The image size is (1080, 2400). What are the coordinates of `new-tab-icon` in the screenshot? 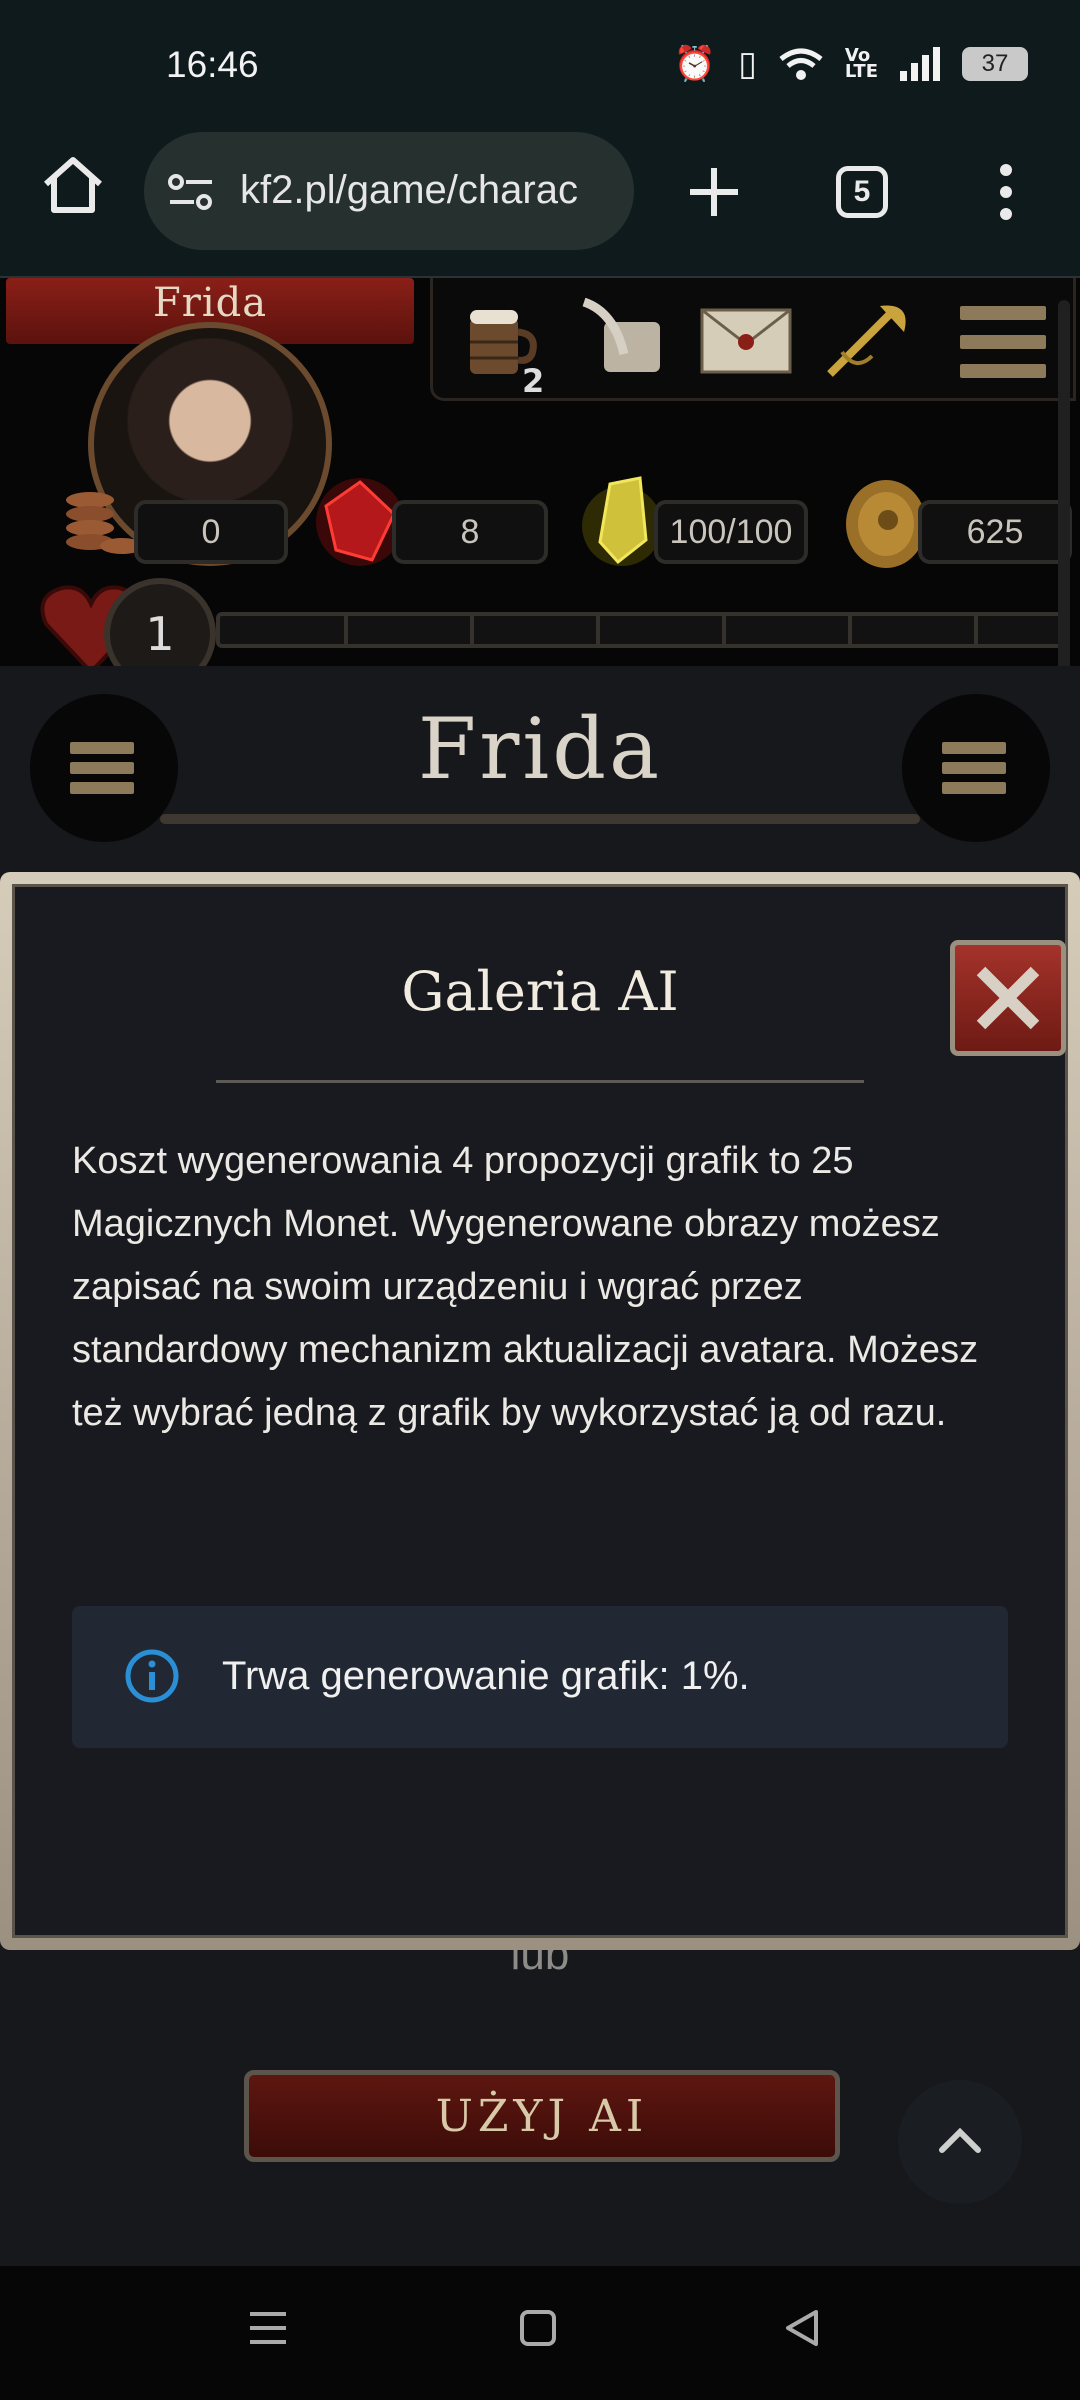 It's located at (714, 192).